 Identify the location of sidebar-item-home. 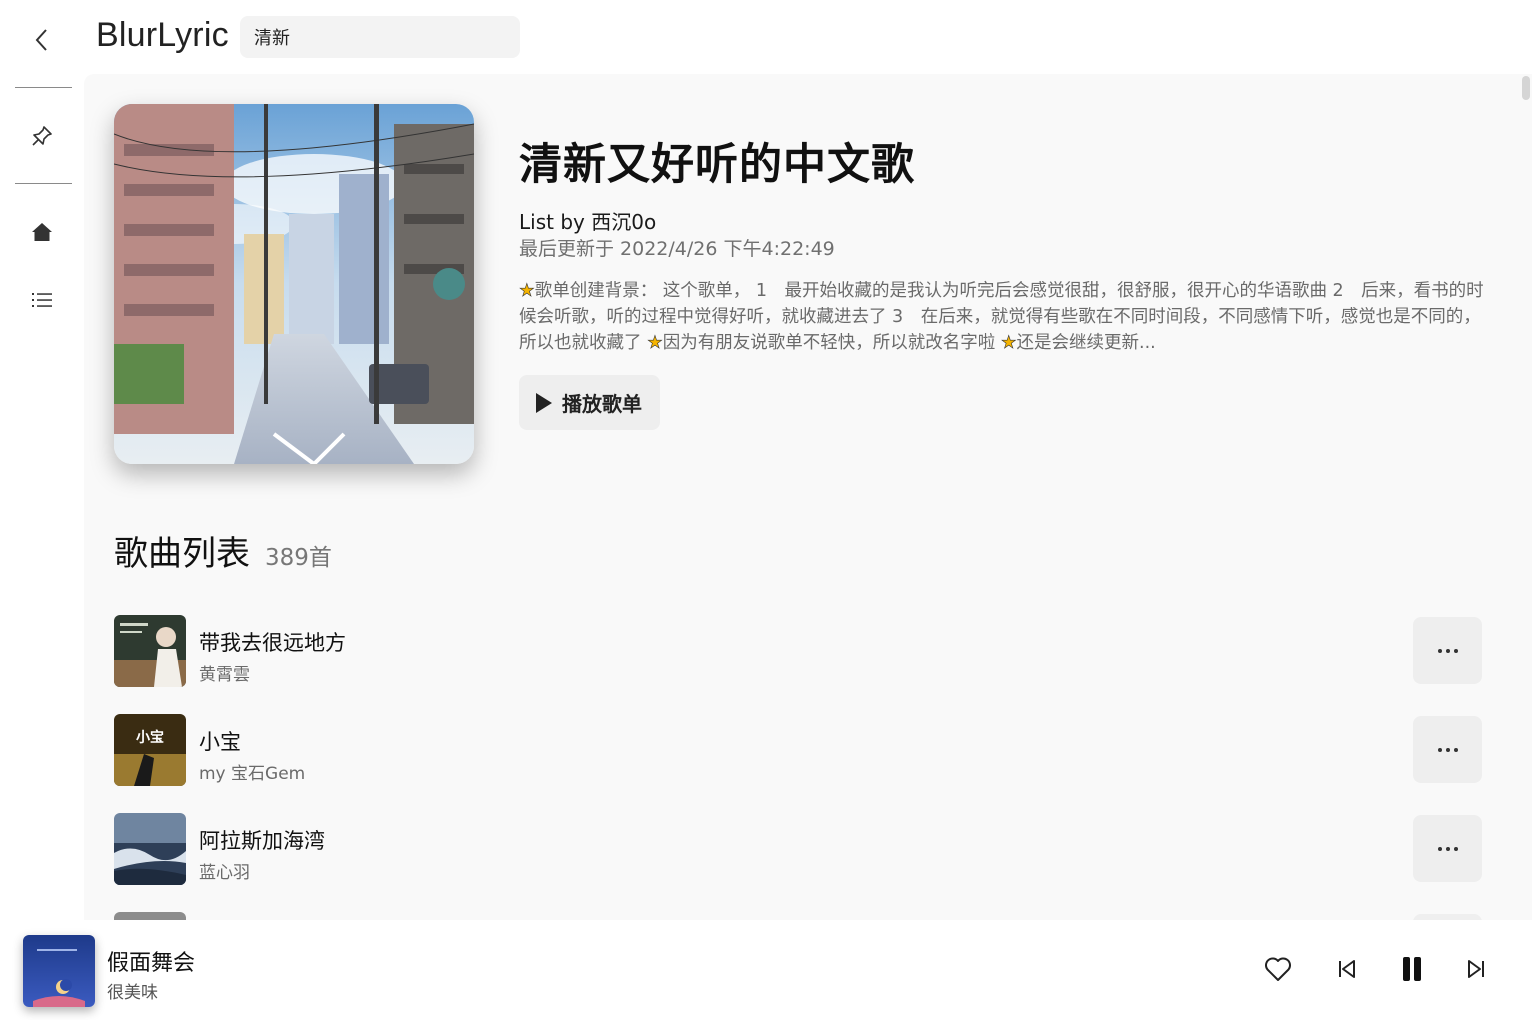
(42, 232).